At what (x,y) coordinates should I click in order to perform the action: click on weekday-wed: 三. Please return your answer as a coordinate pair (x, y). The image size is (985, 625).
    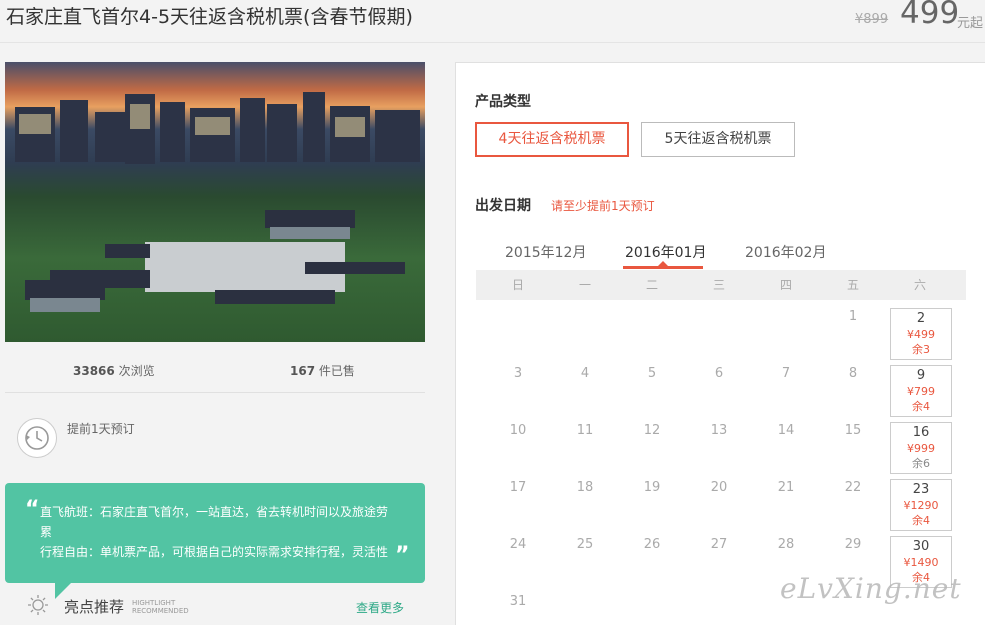
    Looking at the image, I should click on (718, 285).